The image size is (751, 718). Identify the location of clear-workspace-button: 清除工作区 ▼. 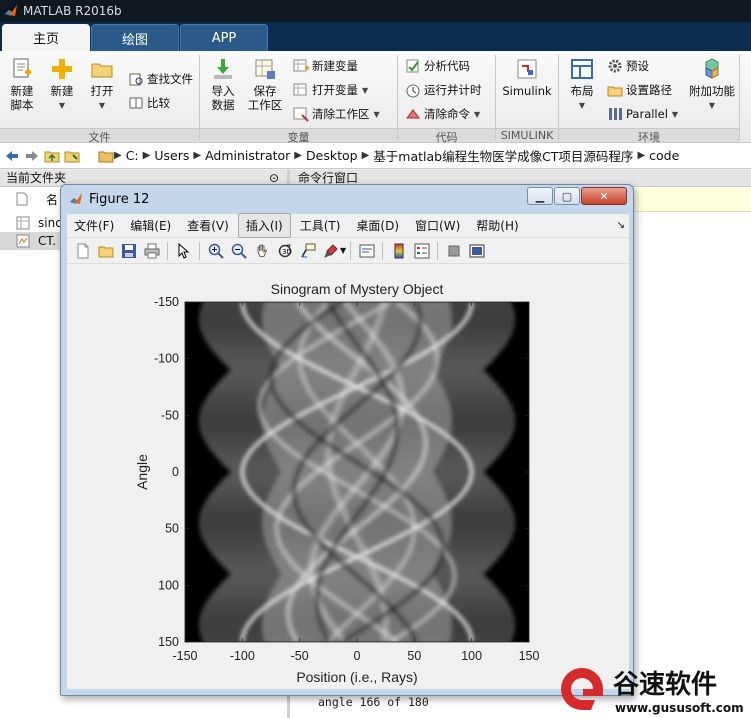
(336, 114).